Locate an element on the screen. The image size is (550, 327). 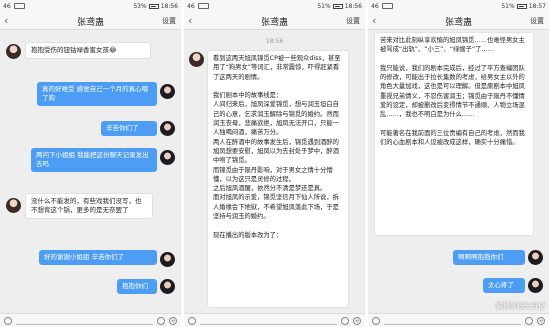
message-bubble: 好的谢谢小姐姐 辛苦你们了 is located at coordinates (98, 257).